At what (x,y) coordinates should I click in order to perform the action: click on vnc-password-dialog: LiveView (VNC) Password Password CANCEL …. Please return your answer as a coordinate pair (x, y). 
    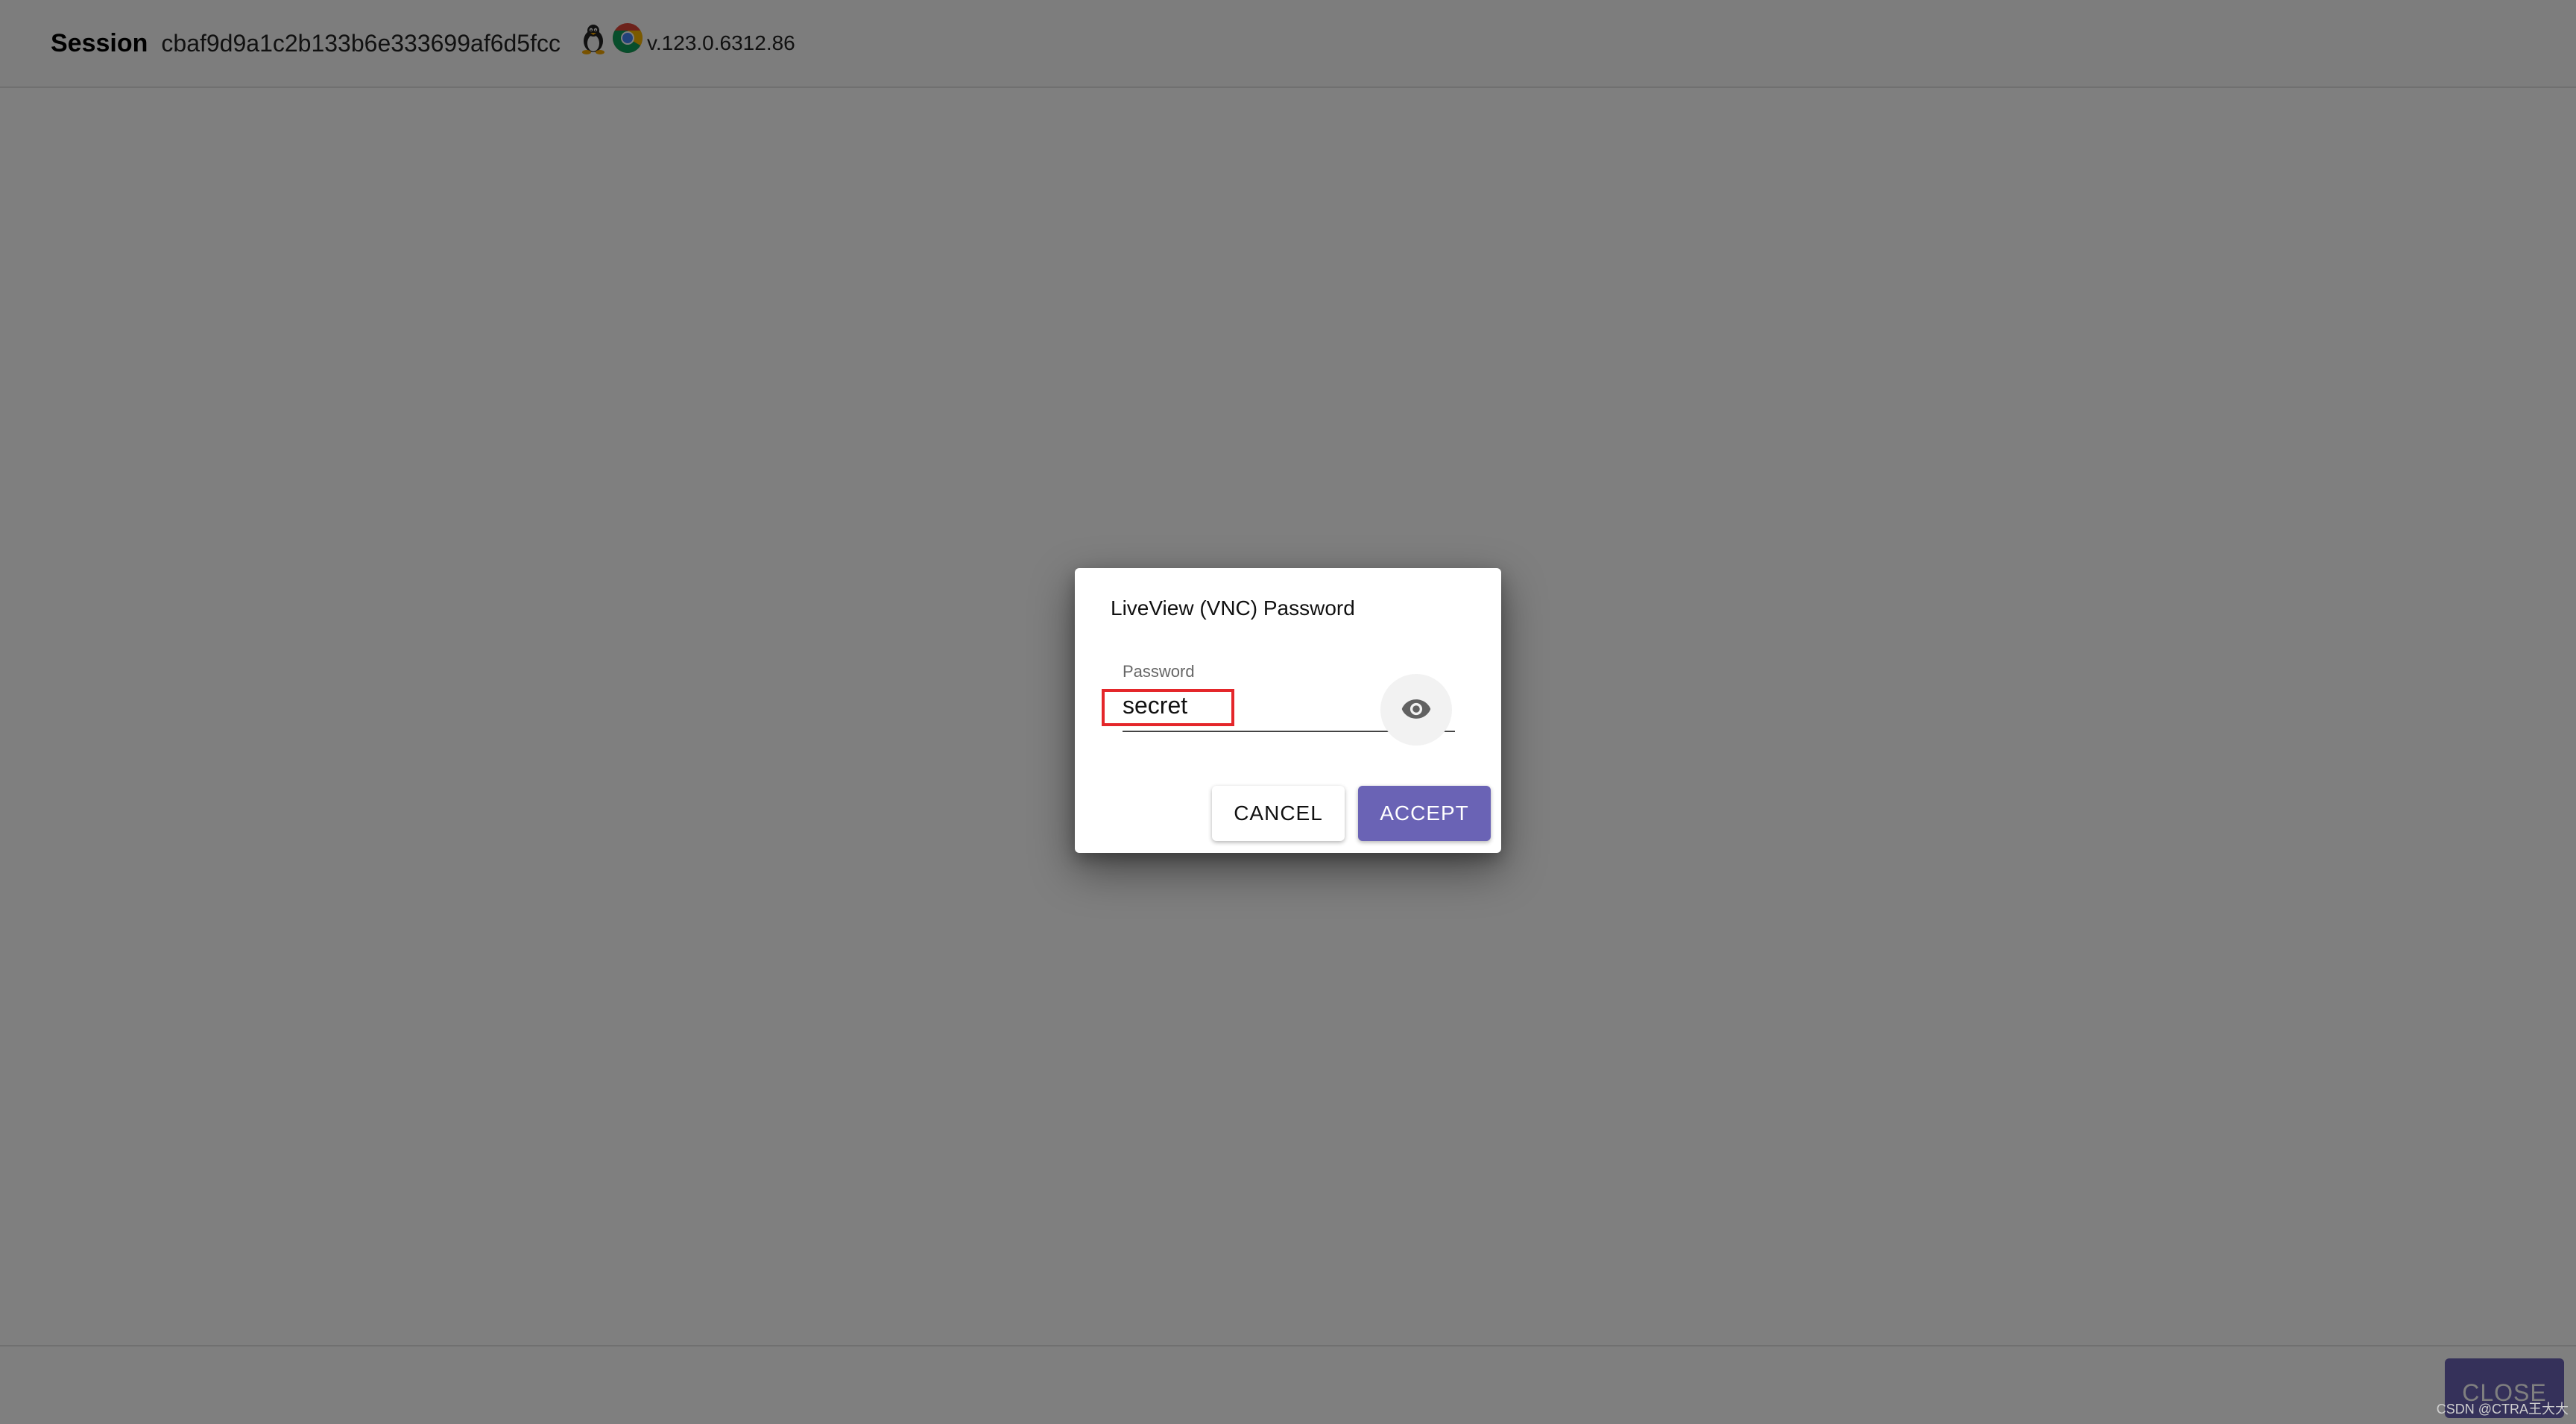
    Looking at the image, I should click on (1288, 710).